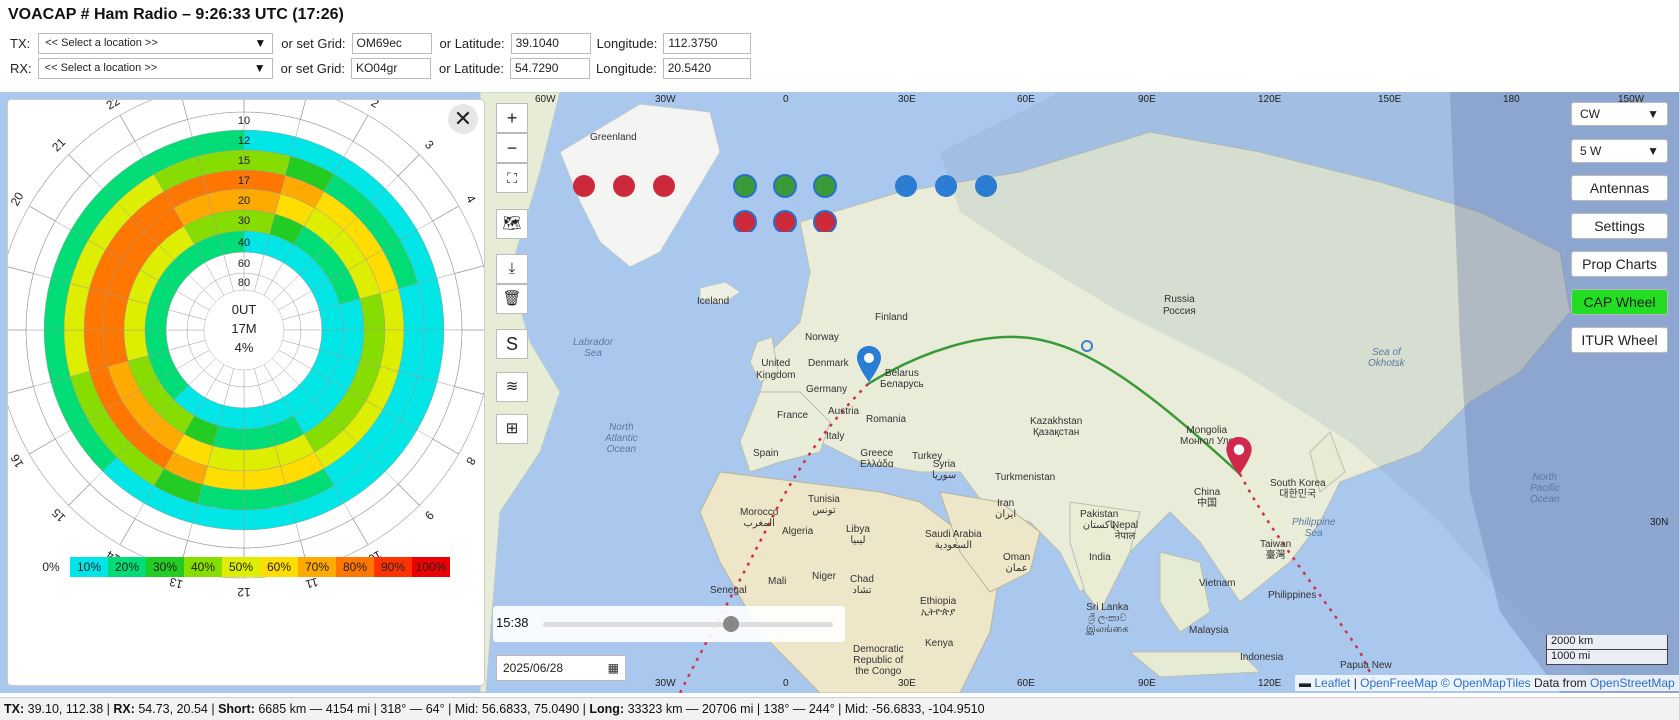 This screenshot has height=720, width=1679. I want to click on tx-lat-input, so click(550, 43).